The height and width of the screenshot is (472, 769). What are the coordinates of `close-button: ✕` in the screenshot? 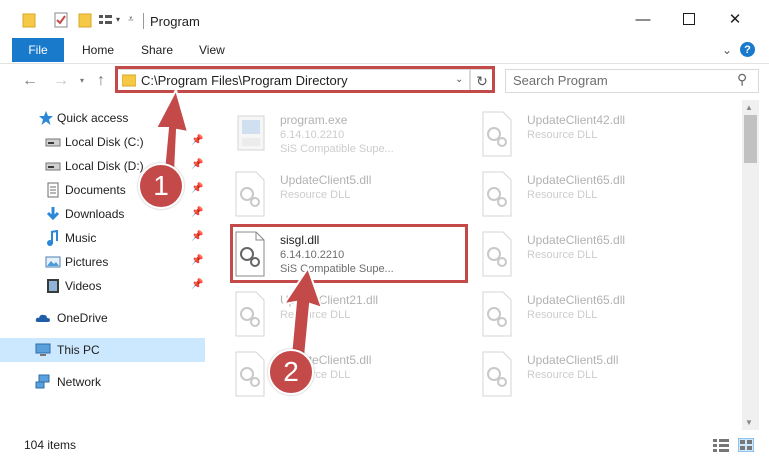 It's located at (735, 19).